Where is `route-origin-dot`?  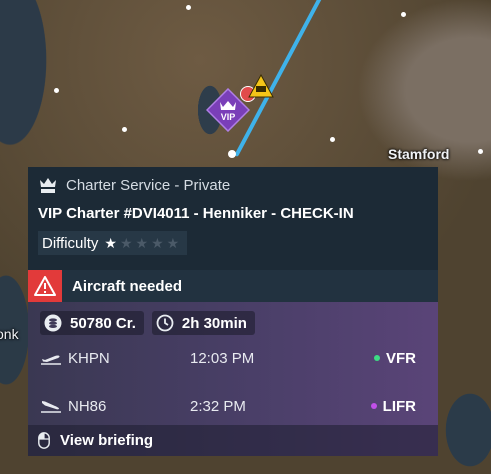 route-origin-dot is located at coordinates (232, 154).